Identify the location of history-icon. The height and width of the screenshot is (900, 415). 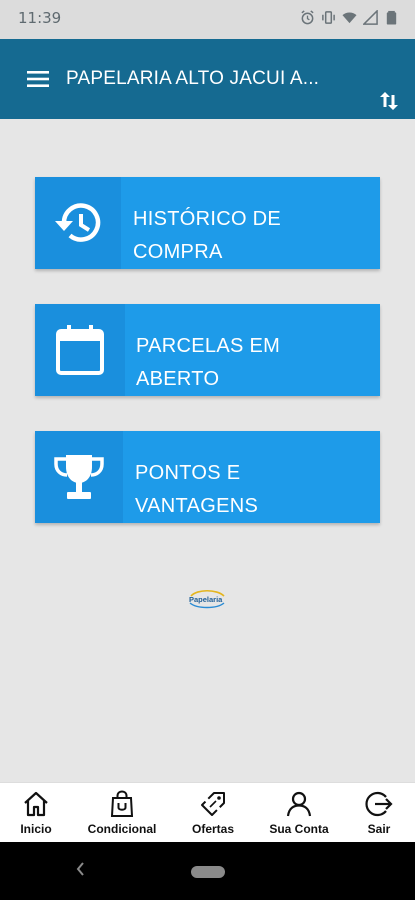
(78, 222).